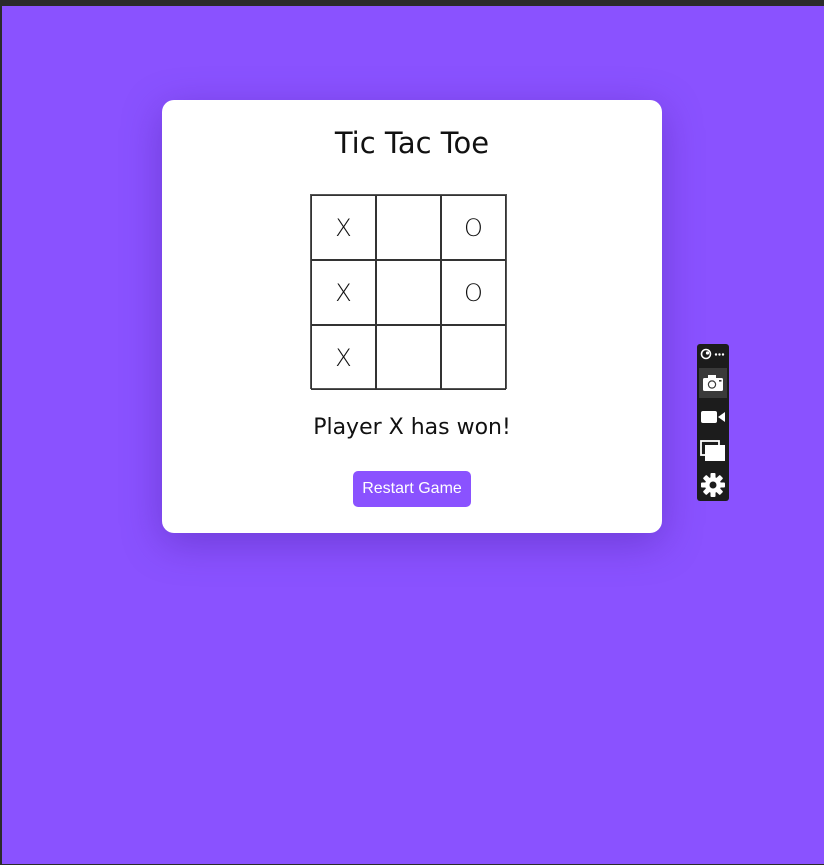  Describe the element at coordinates (473, 227) in the screenshot. I see `board-cell-0-2: O` at that location.